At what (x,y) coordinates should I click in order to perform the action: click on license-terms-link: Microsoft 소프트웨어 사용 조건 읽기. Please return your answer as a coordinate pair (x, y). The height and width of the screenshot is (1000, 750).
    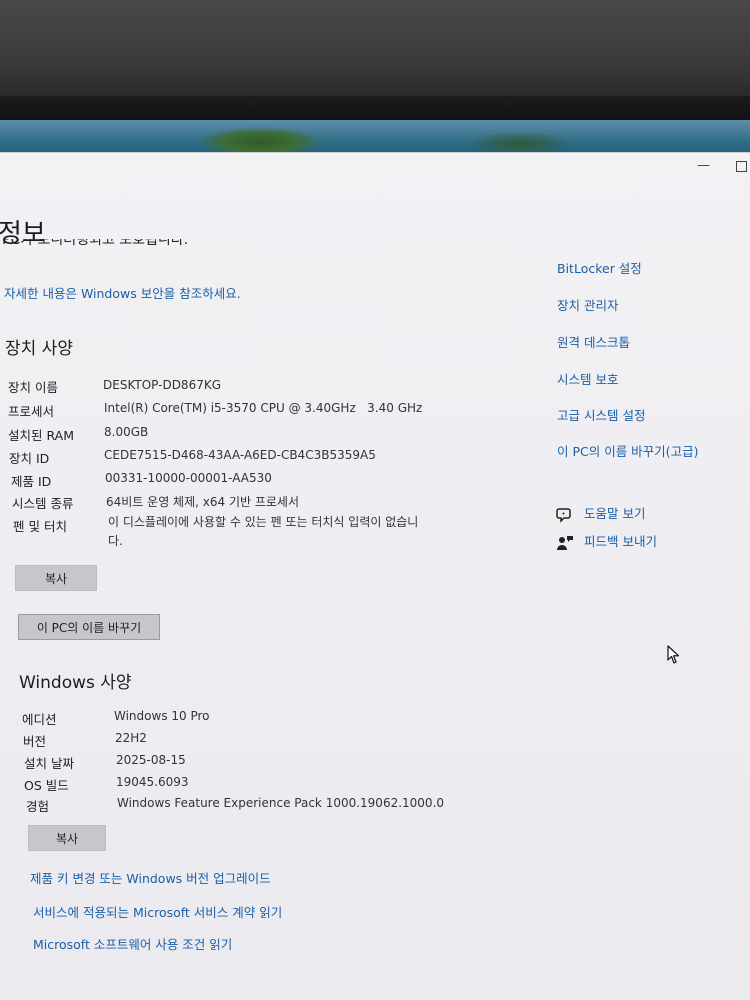
    Looking at the image, I should click on (132, 943).